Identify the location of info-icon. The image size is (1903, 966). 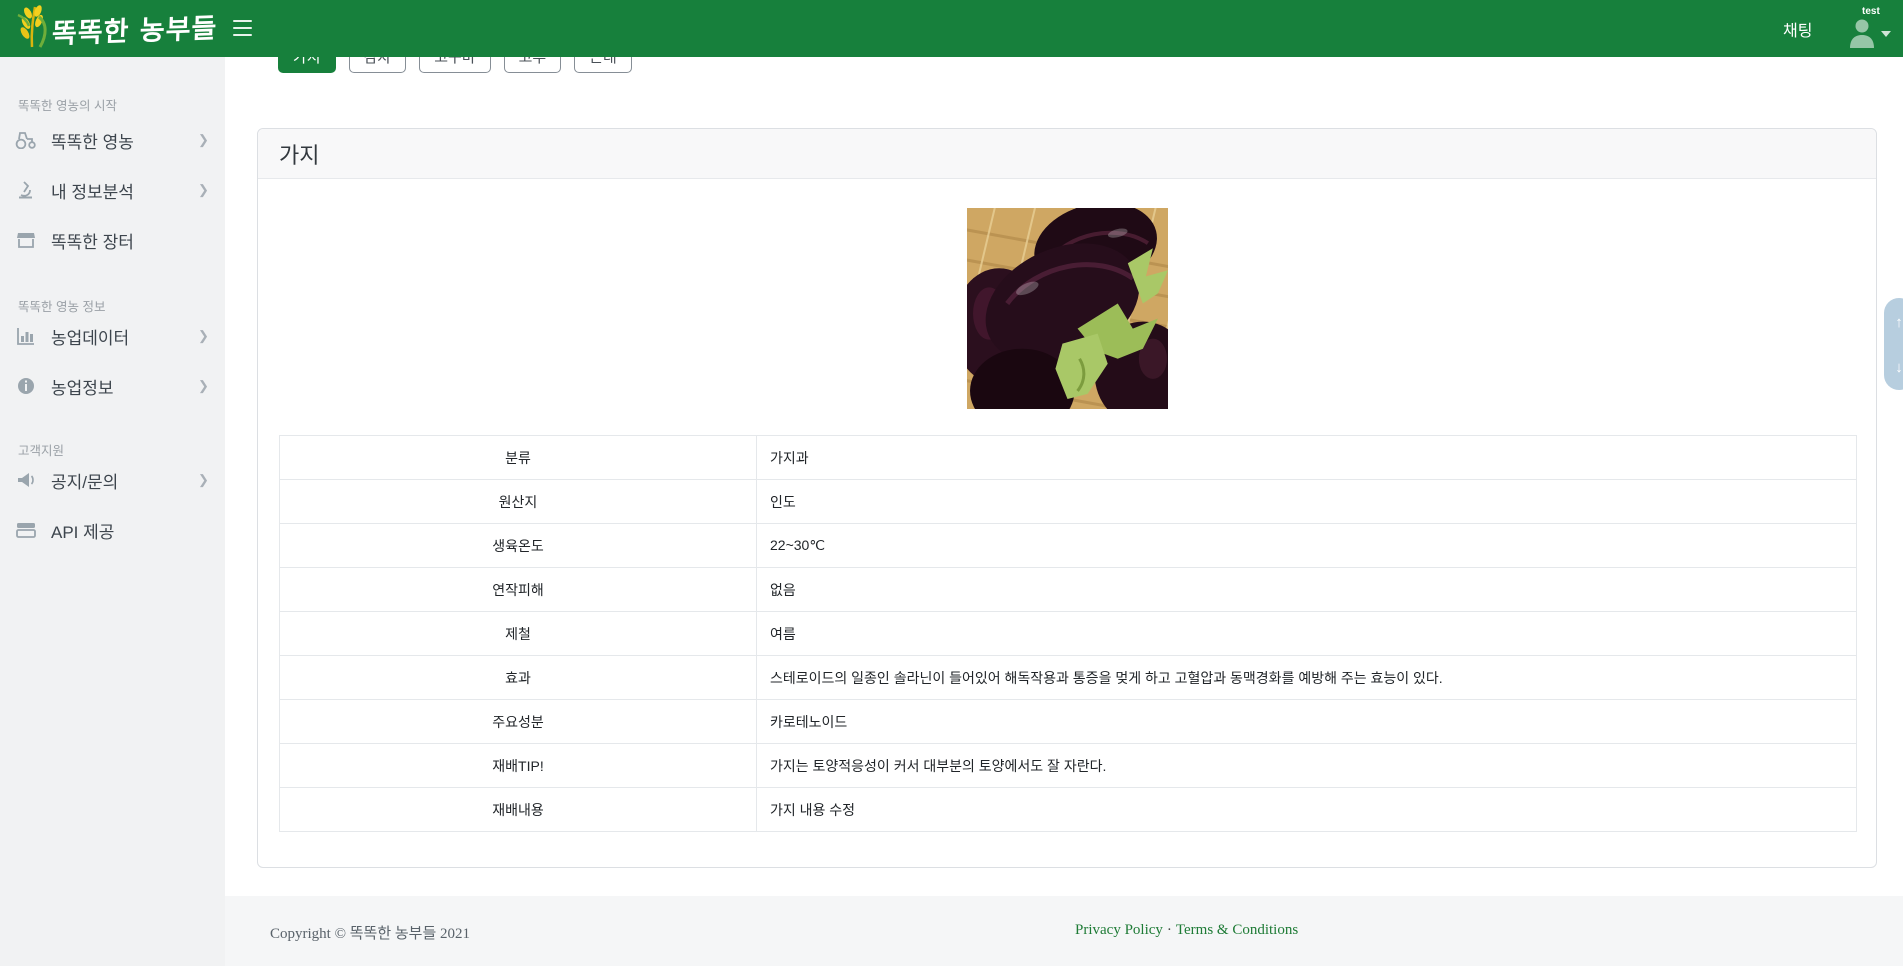
(26, 386).